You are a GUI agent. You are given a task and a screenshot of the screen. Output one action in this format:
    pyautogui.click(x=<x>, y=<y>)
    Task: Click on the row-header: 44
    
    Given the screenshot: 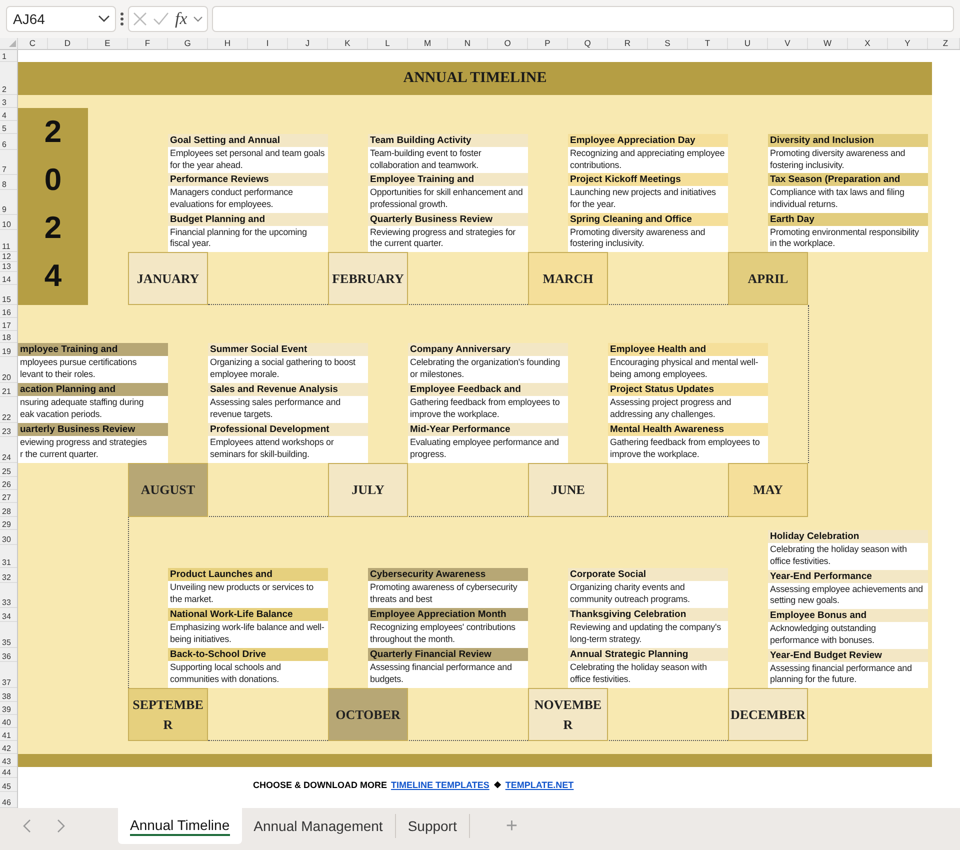 What is the action you would take?
    pyautogui.click(x=8, y=772)
    